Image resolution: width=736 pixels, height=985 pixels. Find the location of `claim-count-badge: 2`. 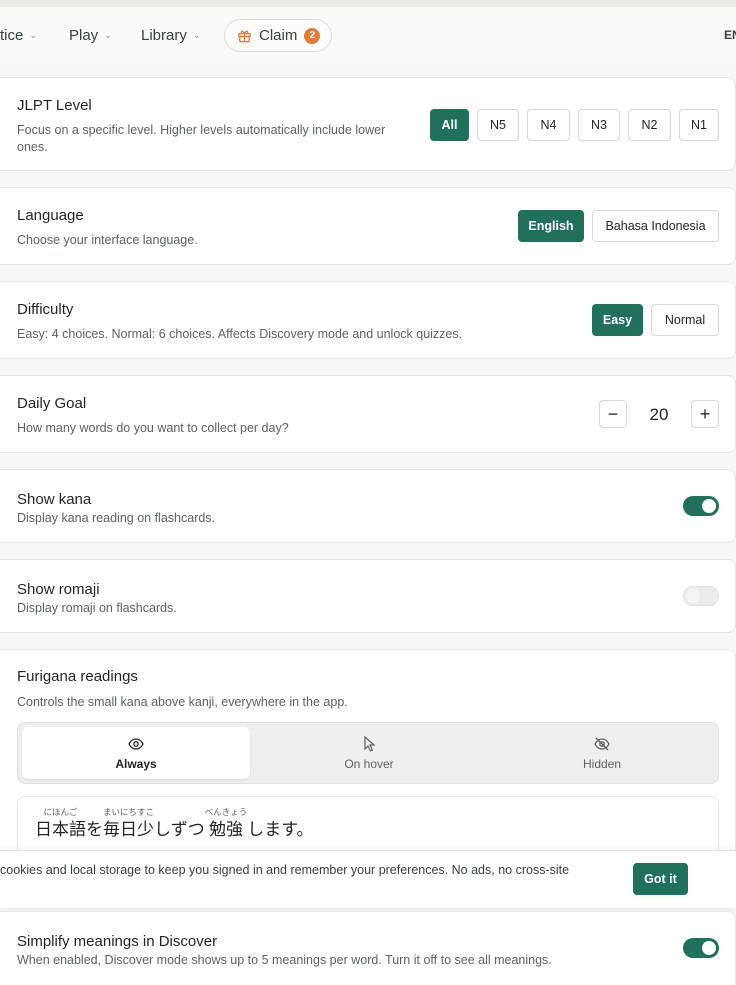

claim-count-badge: 2 is located at coordinates (312, 35).